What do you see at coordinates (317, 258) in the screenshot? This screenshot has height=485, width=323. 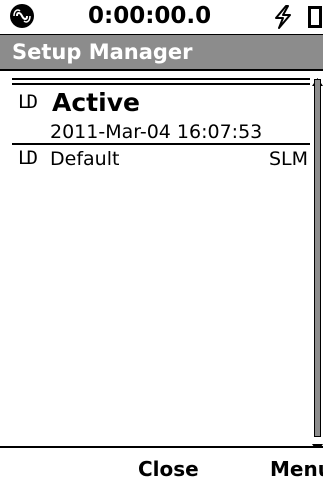 I see `scroll-thumb` at bounding box center [317, 258].